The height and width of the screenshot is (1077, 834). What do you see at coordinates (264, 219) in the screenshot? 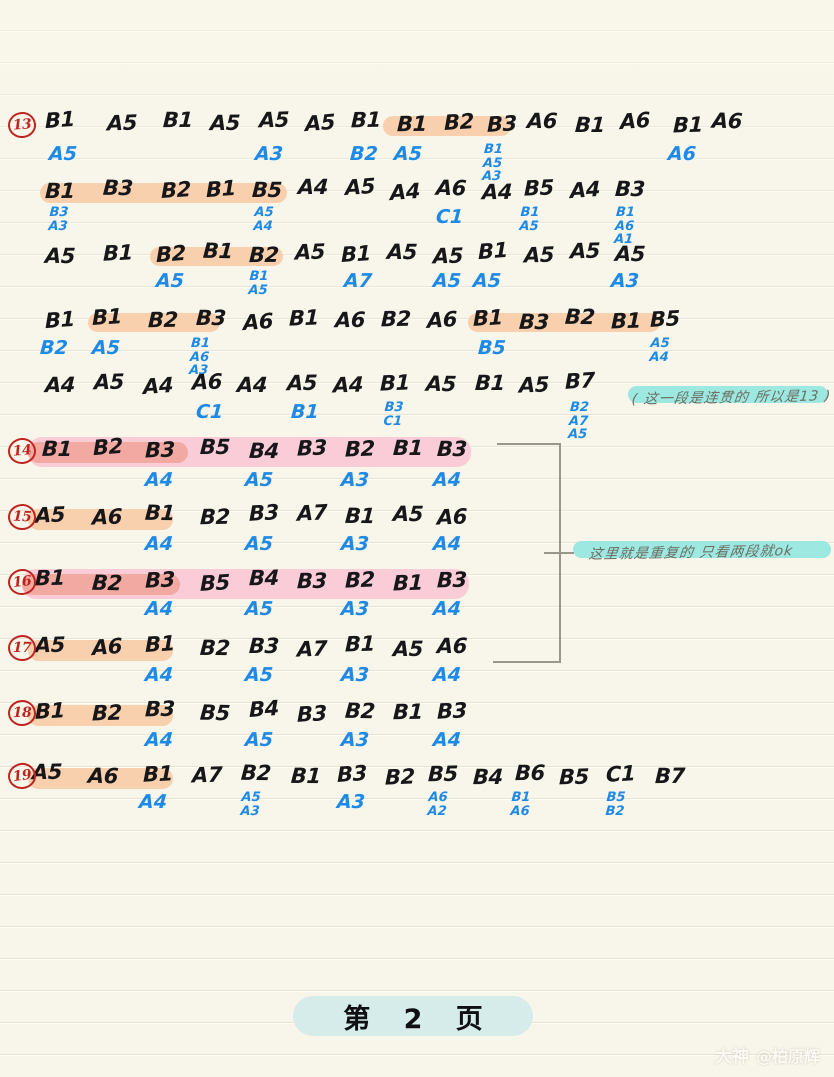
I see `sub-annotation: A5 A4` at bounding box center [264, 219].